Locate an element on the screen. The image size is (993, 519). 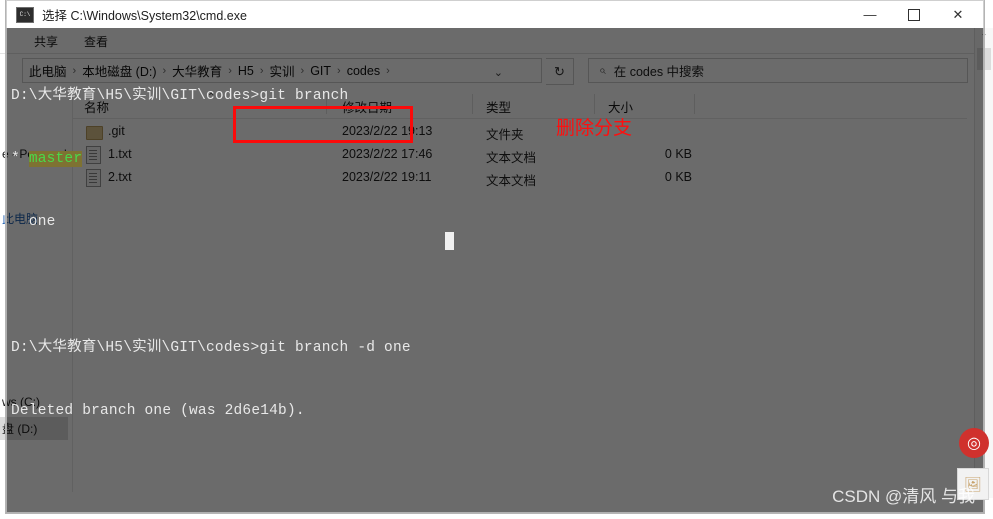
maximize-button is located at coordinates (914, 14).